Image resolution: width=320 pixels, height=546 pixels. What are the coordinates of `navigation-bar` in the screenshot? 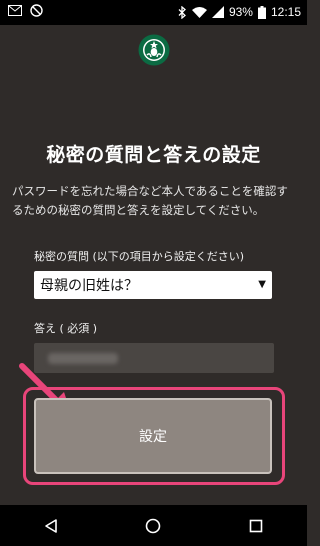 It's located at (153, 525).